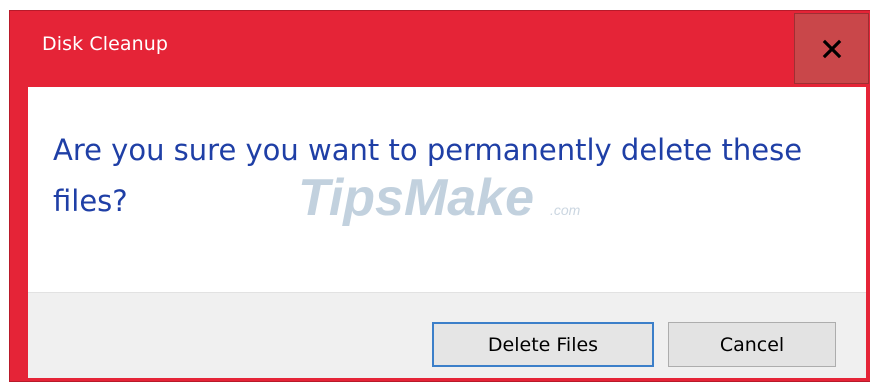 Image resolution: width=870 pixels, height=389 pixels. Describe the element at coordinates (752, 344) in the screenshot. I see `cancel-button: Cancel` at that location.